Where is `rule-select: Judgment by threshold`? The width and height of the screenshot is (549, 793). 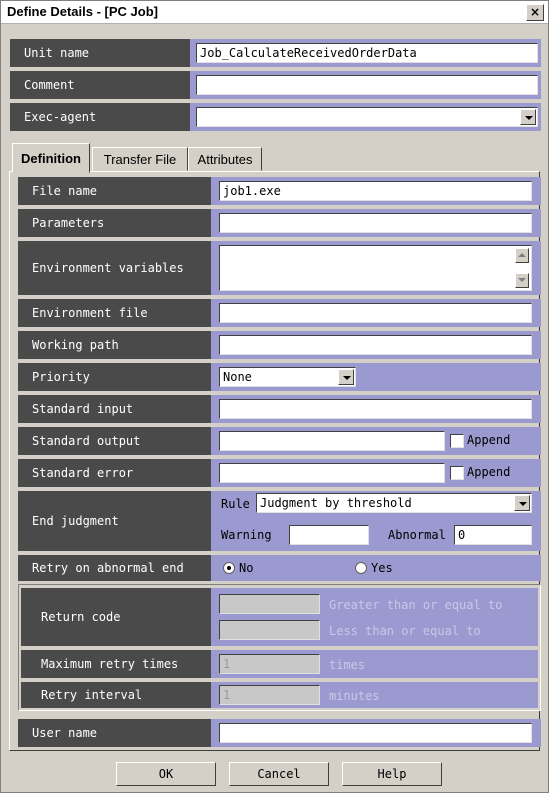
rule-select: Judgment by threshold is located at coordinates (394, 503).